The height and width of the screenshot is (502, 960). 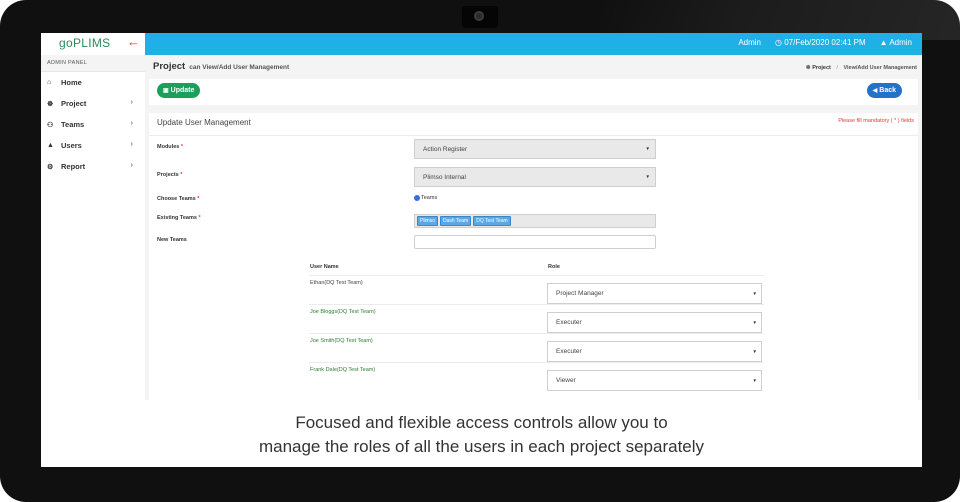 I want to click on team-tag: Plimso, so click(x=428, y=221).